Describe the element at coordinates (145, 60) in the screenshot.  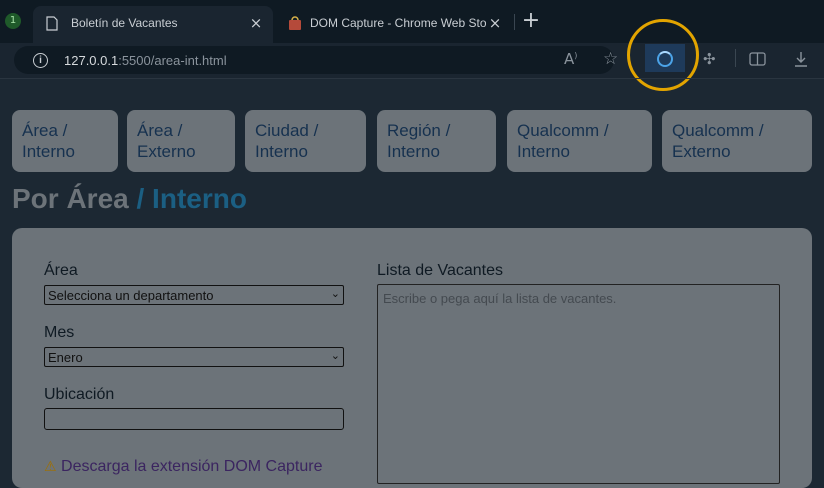
I see `url-text: 127.0.0.1:5500/area-int.html` at that location.